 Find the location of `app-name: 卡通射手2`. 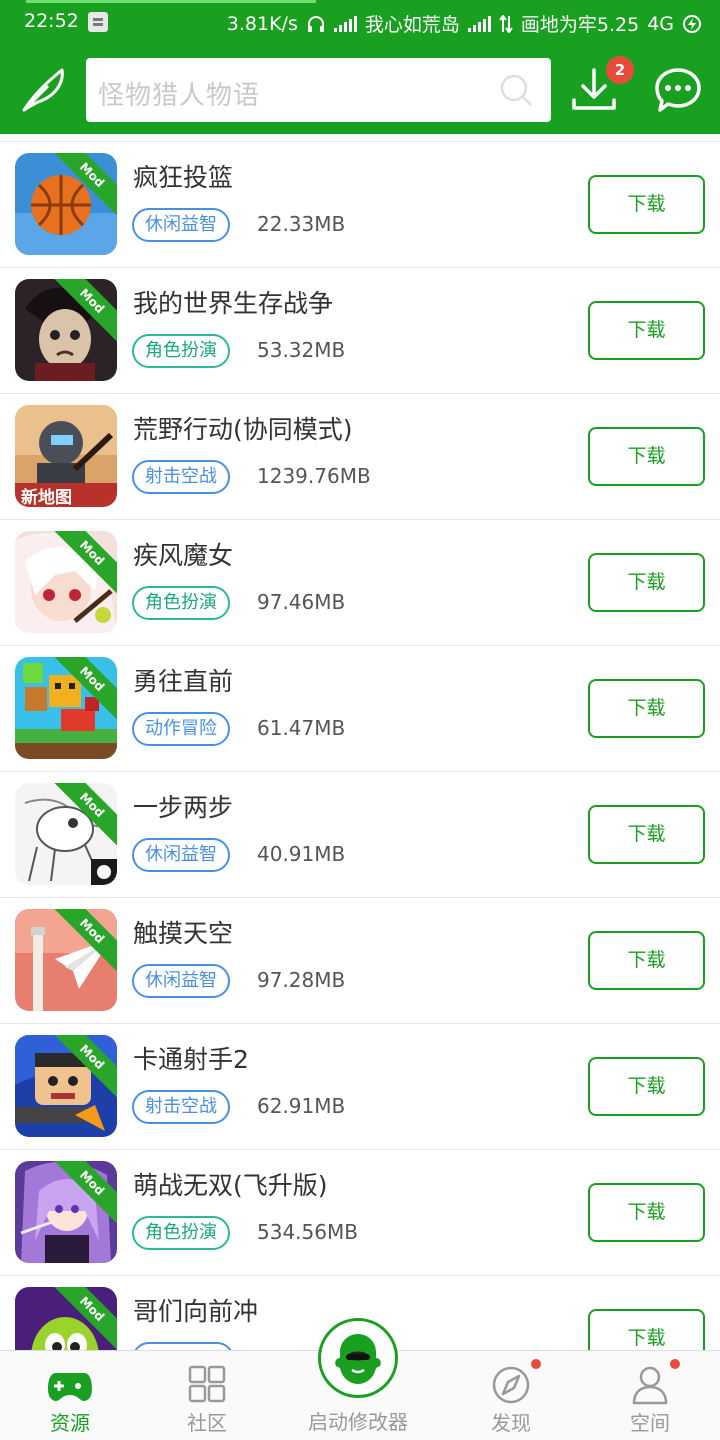

app-name: 卡通射手2 is located at coordinates (191, 1058).